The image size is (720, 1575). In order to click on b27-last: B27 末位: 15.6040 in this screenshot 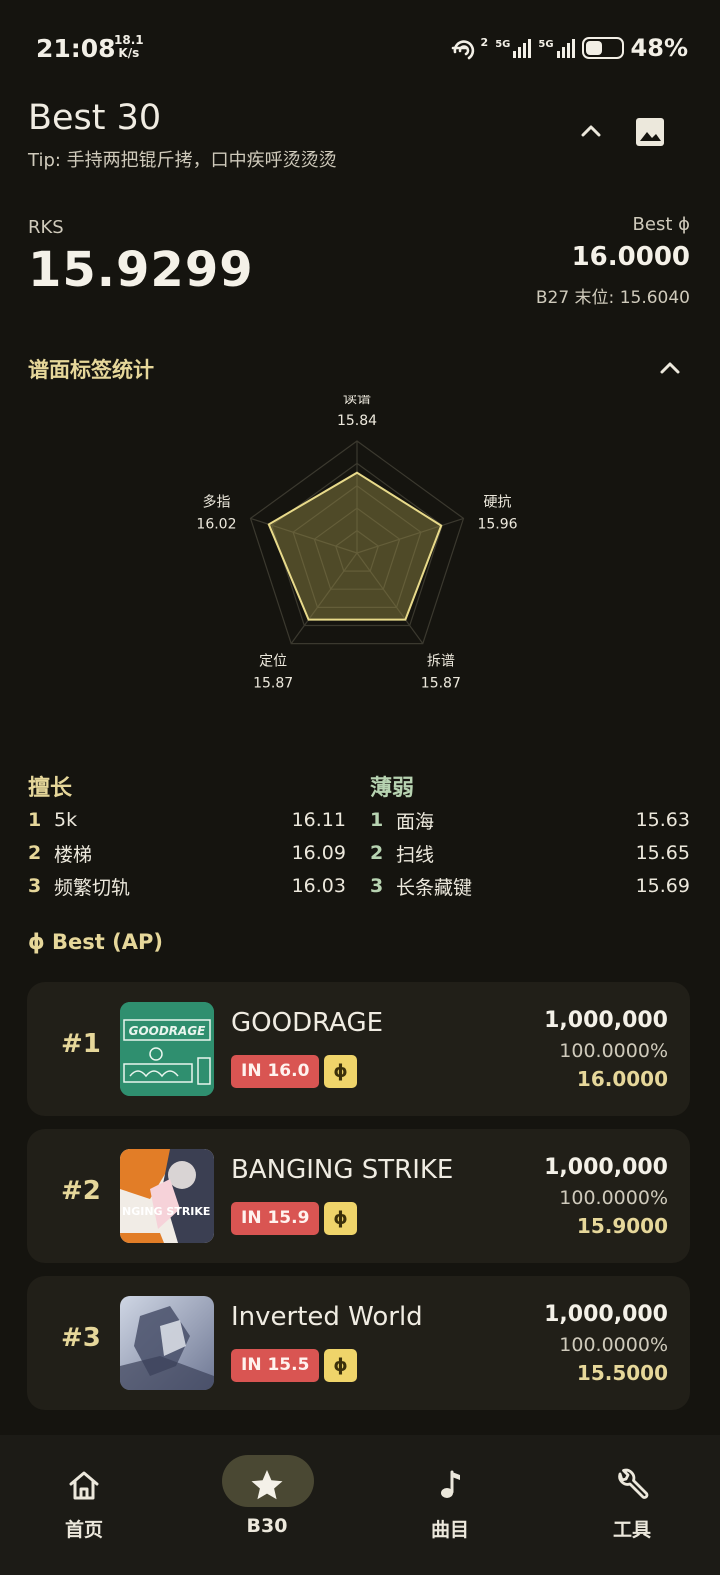, I will do `click(612, 298)`.